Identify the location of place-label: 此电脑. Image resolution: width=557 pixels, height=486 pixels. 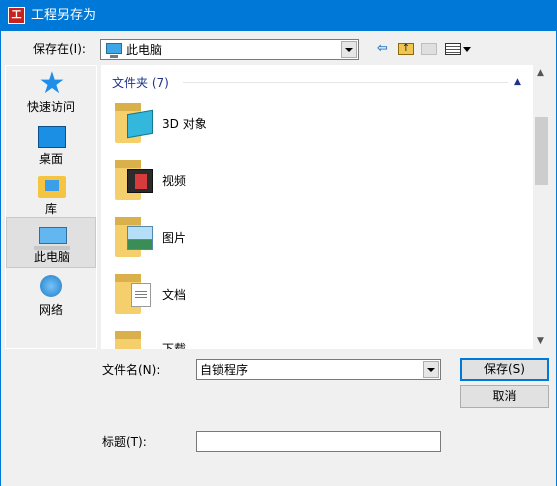
(51, 257).